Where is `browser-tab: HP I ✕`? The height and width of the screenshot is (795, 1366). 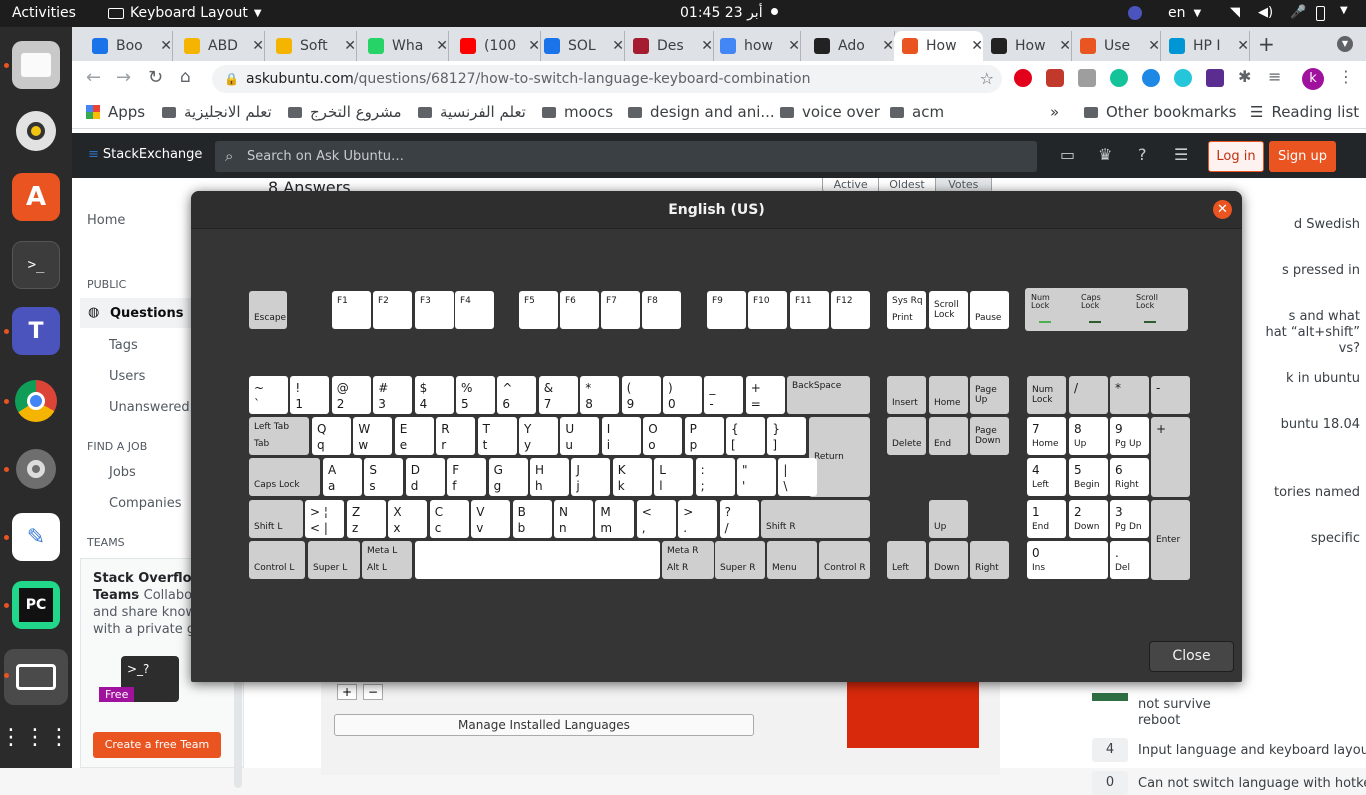
browser-tab: HP I ✕ is located at coordinates (1205, 46).